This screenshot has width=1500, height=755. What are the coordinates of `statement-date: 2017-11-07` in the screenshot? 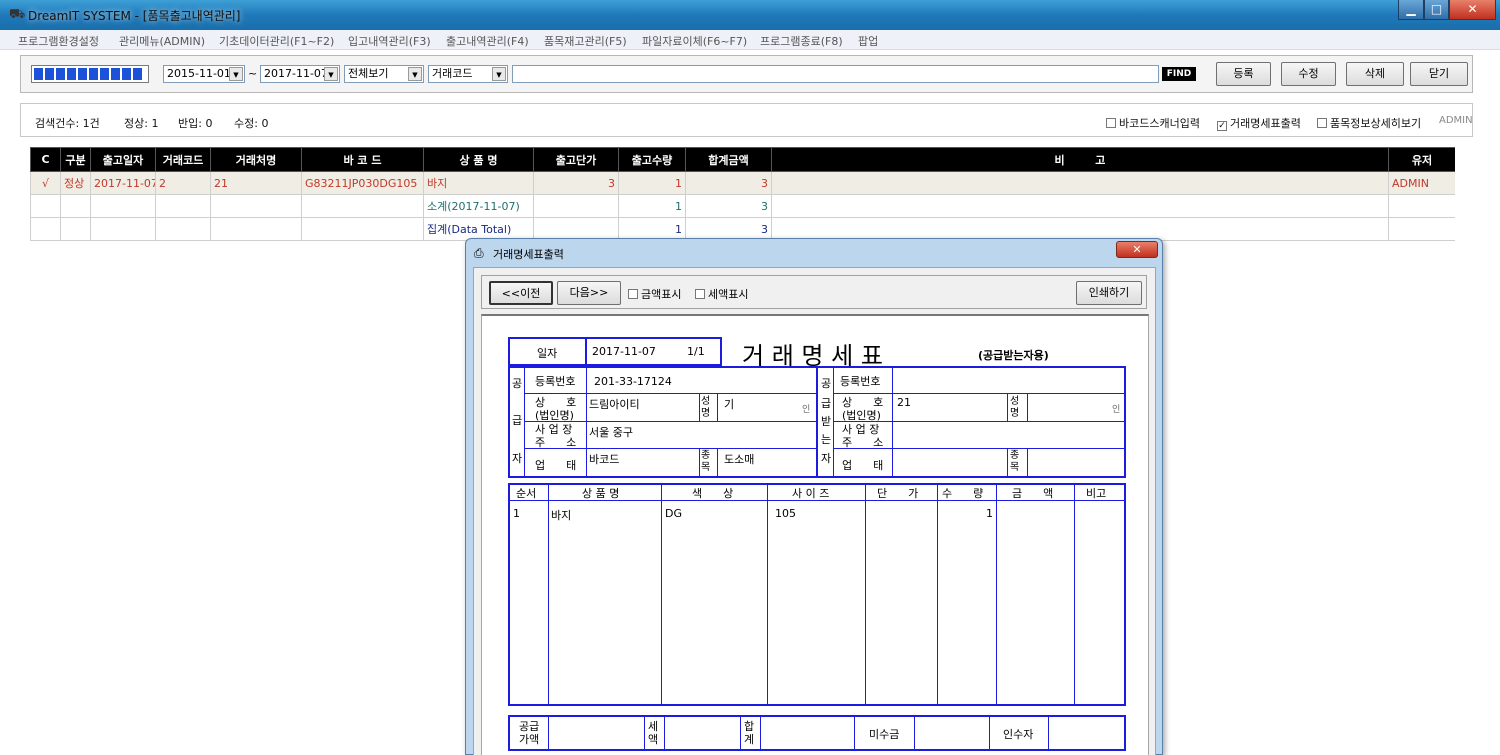 It's located at (624, 351).